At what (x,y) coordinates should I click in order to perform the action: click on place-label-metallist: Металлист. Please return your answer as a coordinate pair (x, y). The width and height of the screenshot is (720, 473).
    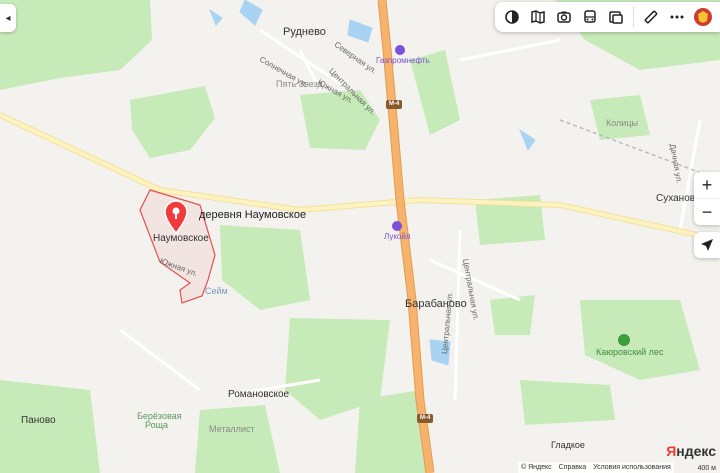
    Looking at the image, I should click on (231, 429).